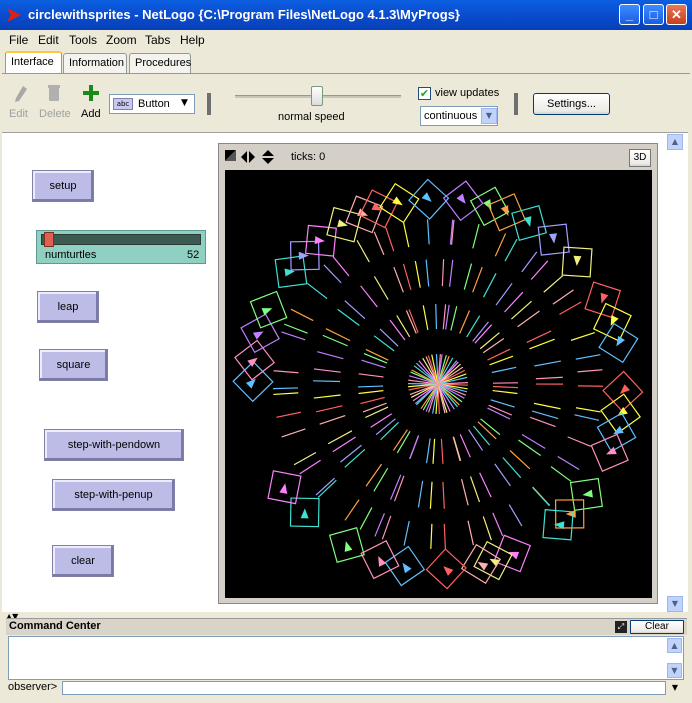  Describe the element at coordinates (123, 104) in the screenshot. I see `button-widget-icon: abc` at that location.